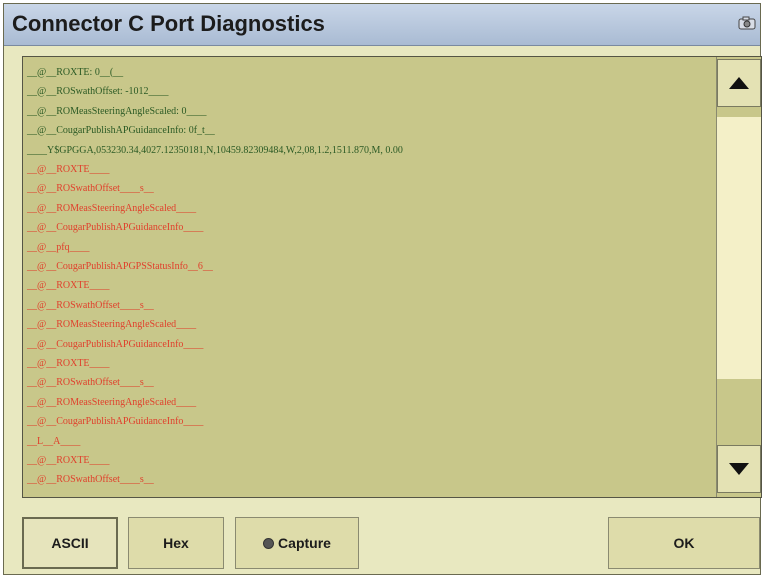  Describe the element at coordinates (98, 92) in the screenshot. I see `log-line: __@__ROSwathOffset: -1012____` at that location.